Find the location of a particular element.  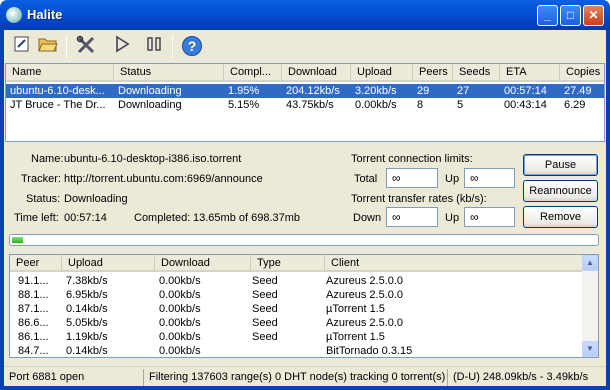

up-rate-label: Up is located at coordinates (452, 218).